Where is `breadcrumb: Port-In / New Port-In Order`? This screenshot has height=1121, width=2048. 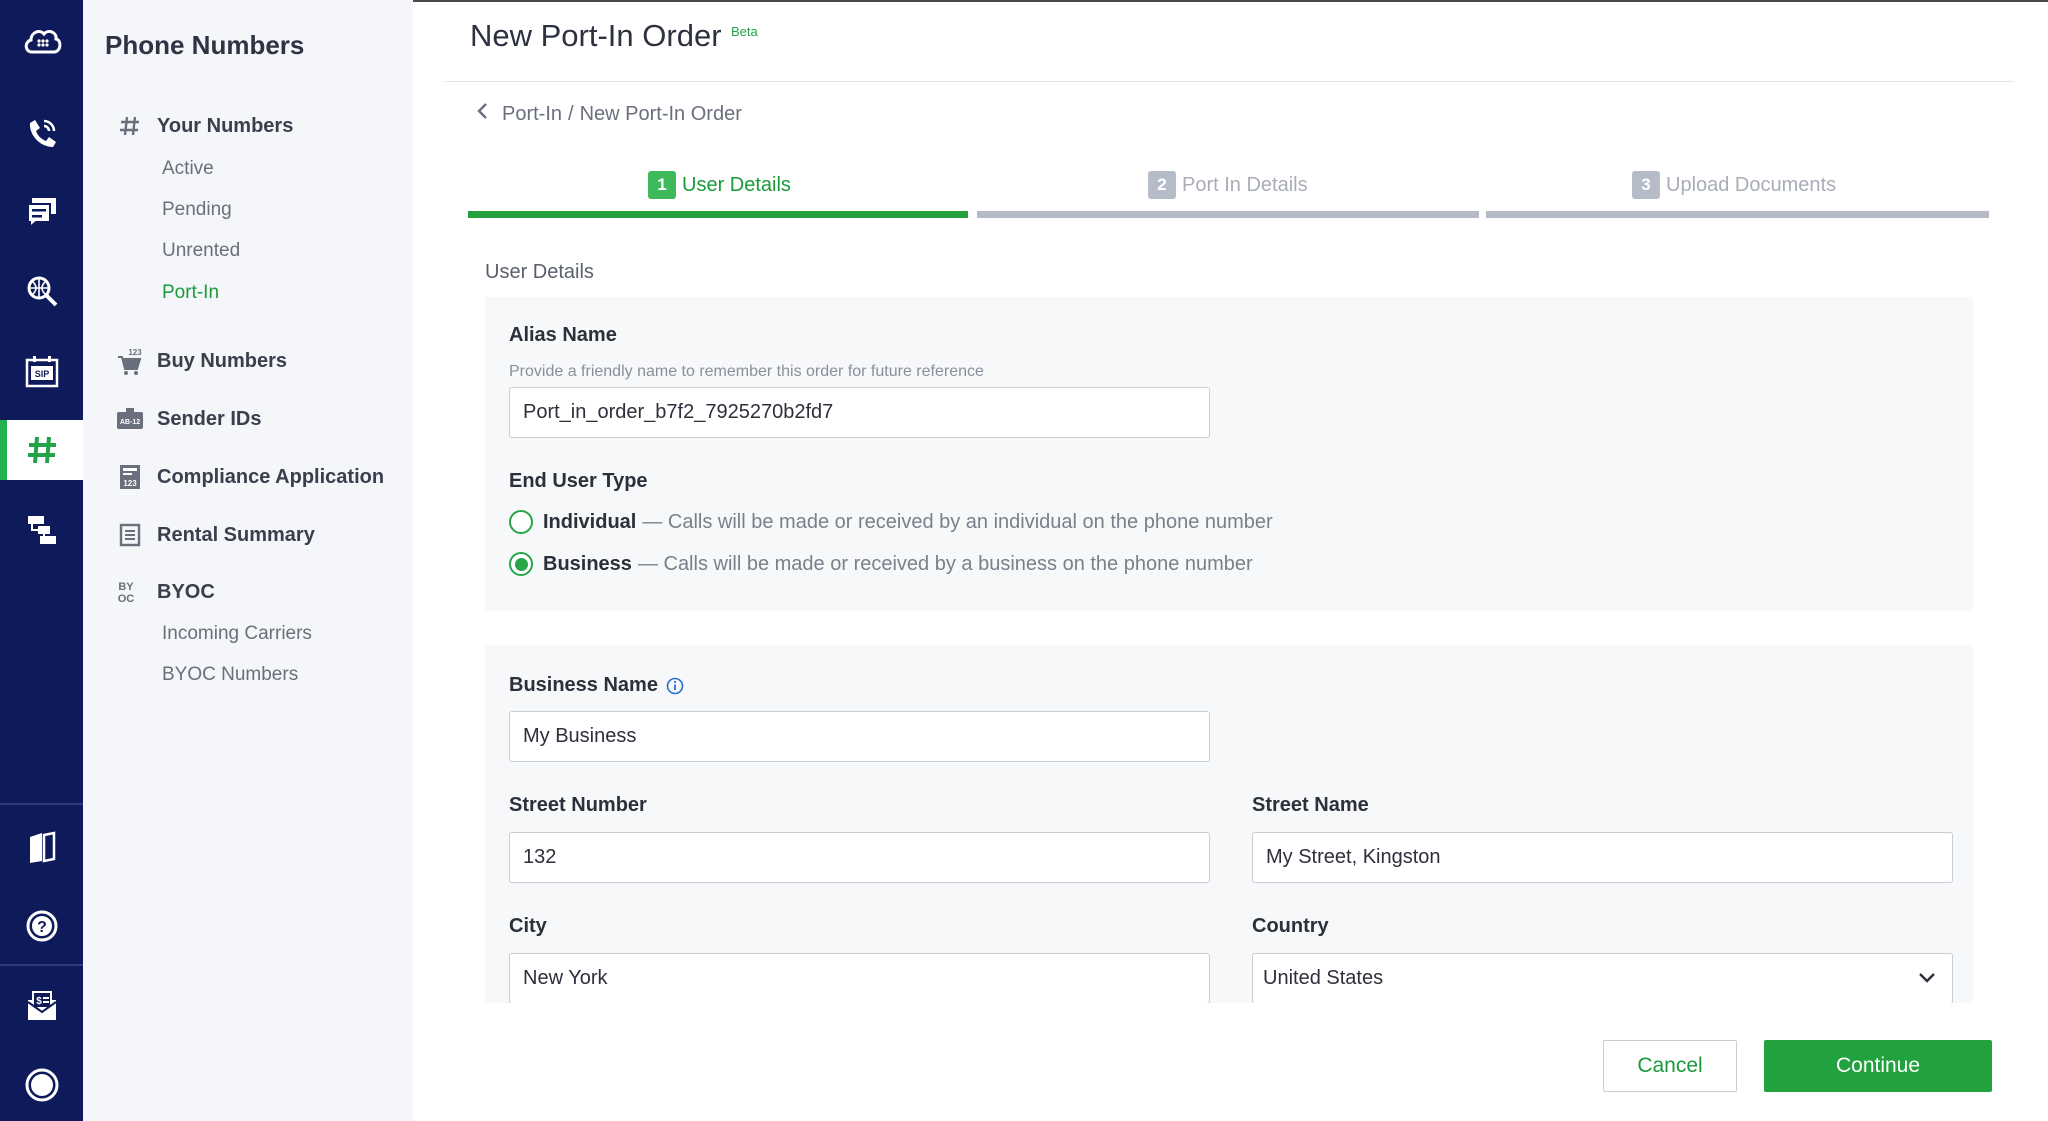 breadcrumb: Port-In / New Port-In Order is located at coordinates (609, 114).